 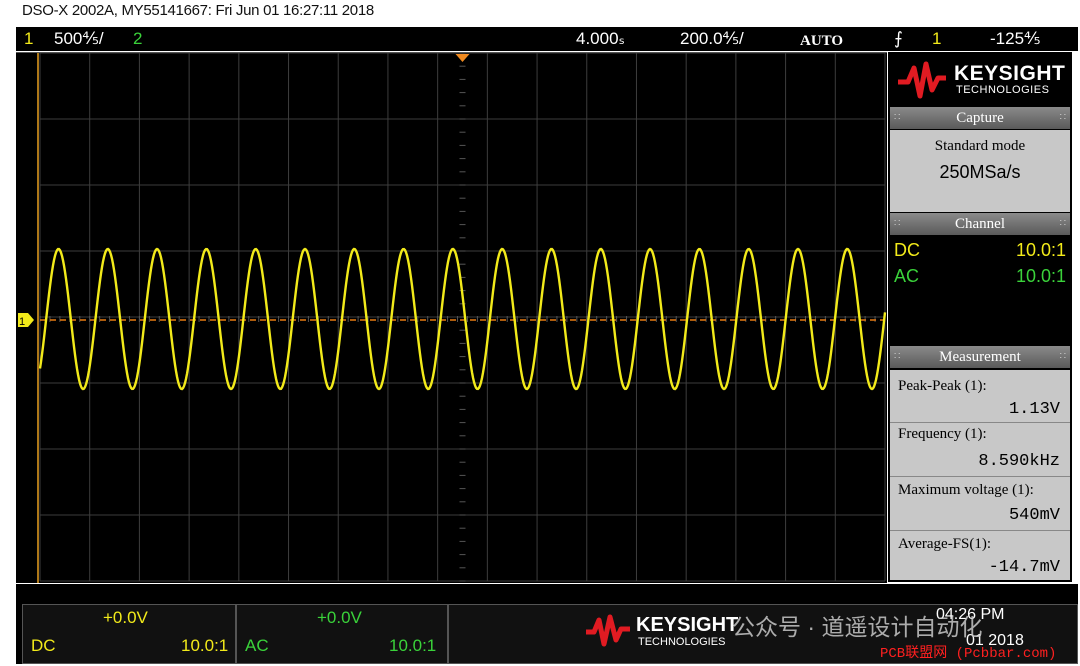 What do you see at coordinates (79, 39) in the screenshot?
I see `ch1-scale: 500⅘/` at bounding box center [79, 39].